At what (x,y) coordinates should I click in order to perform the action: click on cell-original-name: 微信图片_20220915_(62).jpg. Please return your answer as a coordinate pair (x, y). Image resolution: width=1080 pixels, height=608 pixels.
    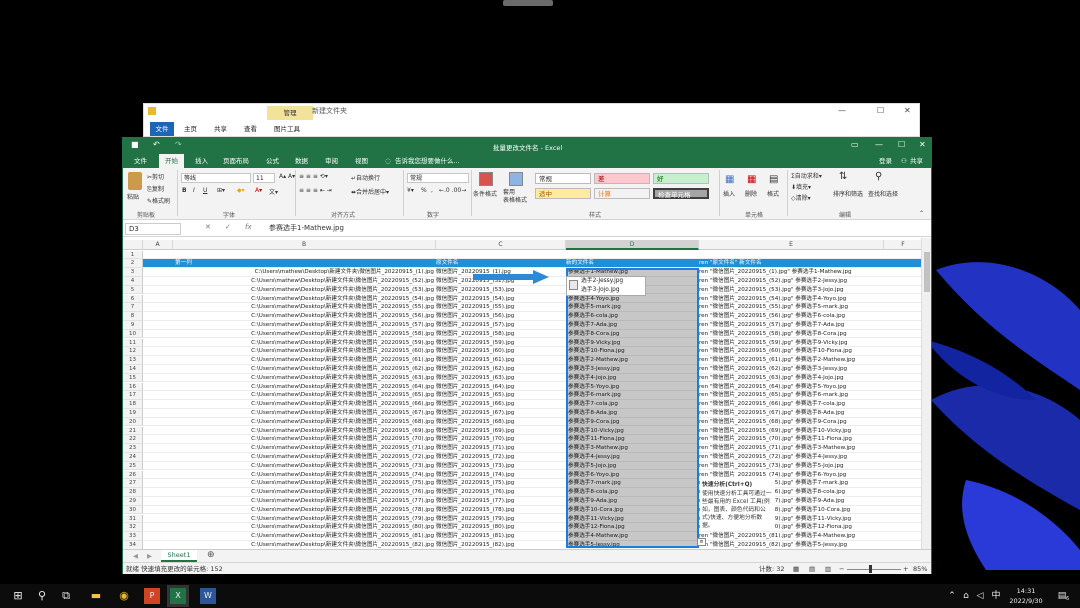
    Looking at the image, I should click on (501, 369).